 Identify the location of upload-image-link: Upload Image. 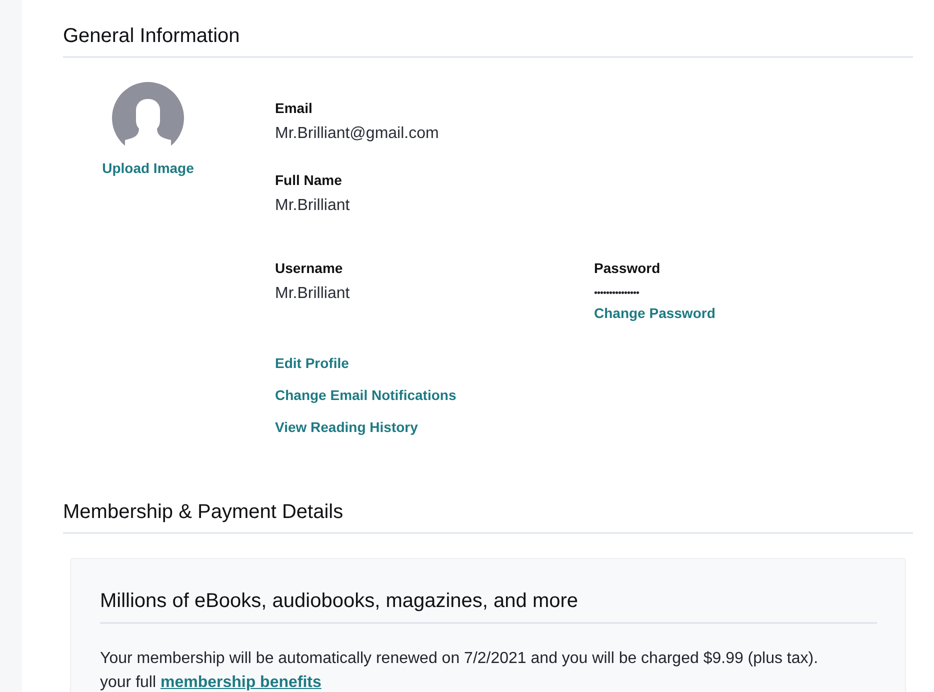
(148, 168).